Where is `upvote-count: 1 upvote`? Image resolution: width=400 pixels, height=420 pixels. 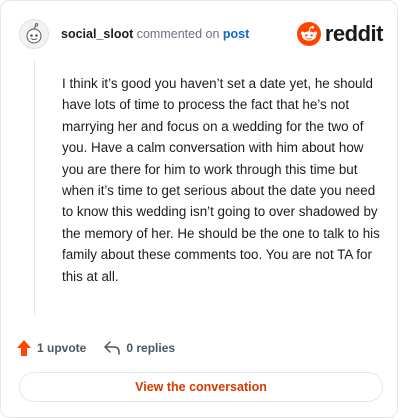
upvote-count: 1 upvote is located at coordinates (62, 348).